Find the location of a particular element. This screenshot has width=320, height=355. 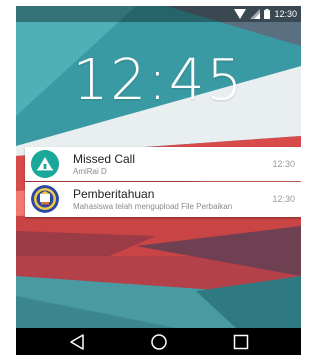

signal-icon is located at coordinates (255, 14).